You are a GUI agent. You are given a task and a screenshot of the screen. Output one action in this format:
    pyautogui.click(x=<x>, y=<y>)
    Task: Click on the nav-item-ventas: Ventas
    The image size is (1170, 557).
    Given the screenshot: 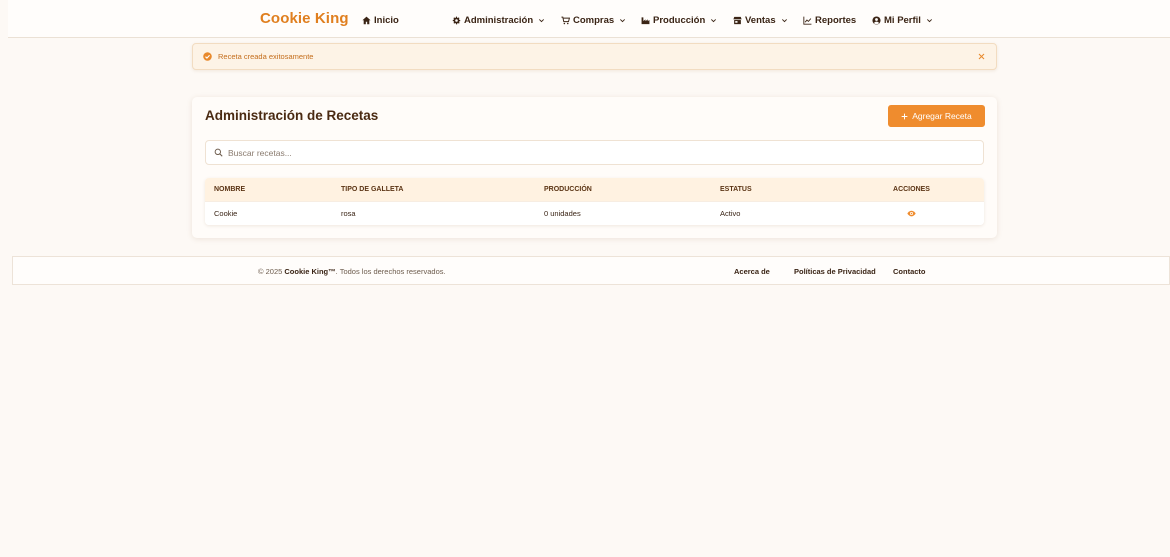 What is the action you would take?
    pyautogui.click(x=760, y=20)
    